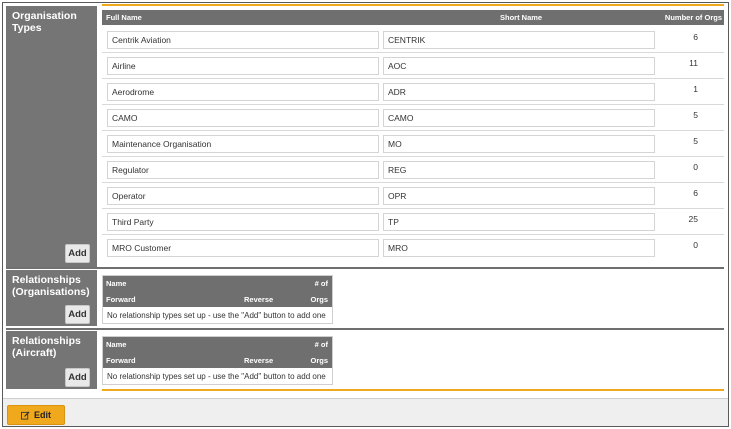 The image size is (731, 429). What do you see at coordinates (519, 248) in the screenshot?
I see `short-name-field: MRO` at bounding box center [519, 248].